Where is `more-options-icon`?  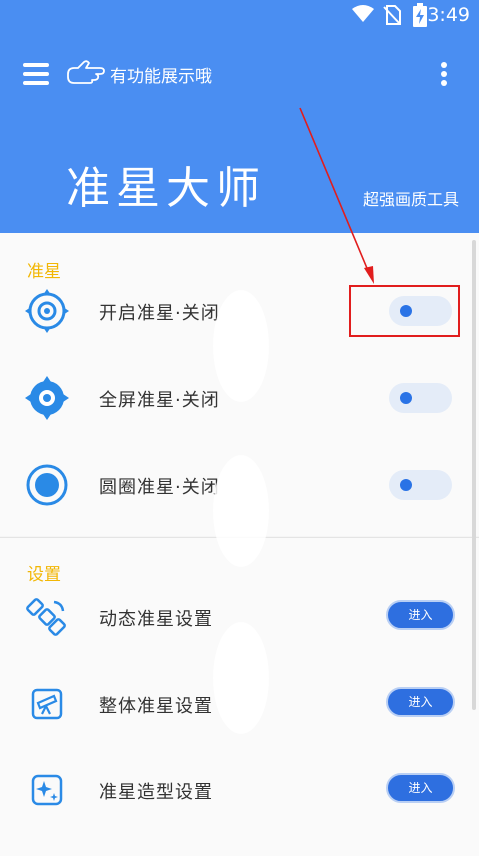 more-options-icon is located at coordinates (444, 74).